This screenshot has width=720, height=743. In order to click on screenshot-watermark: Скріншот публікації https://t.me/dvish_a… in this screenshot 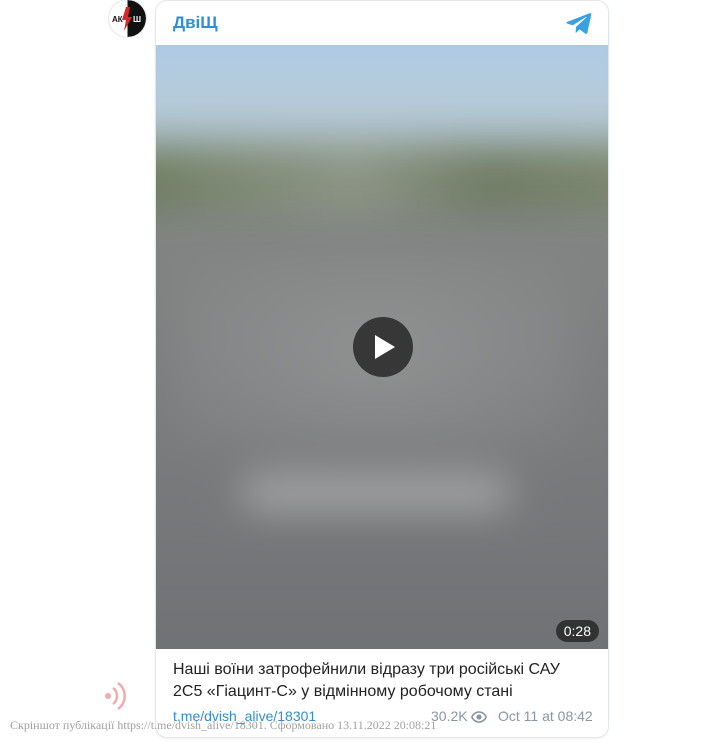, I will do `click(223, 725)`.